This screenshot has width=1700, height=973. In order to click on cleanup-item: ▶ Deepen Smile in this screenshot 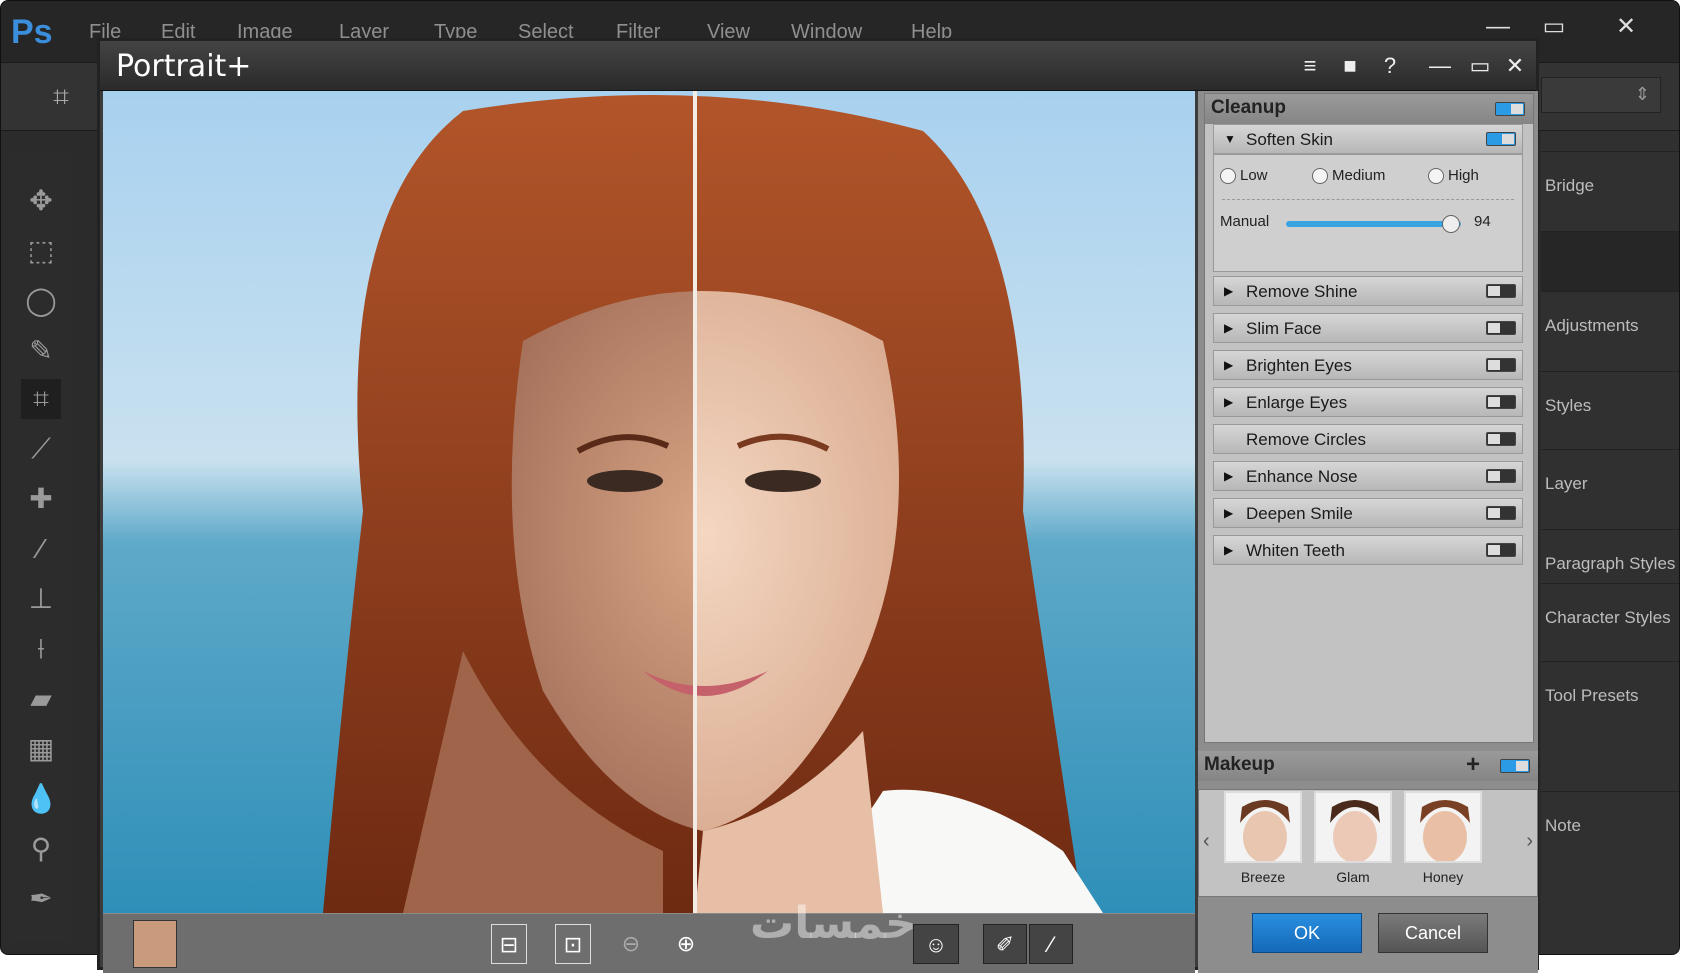, I will do `click(1368, 513)`.